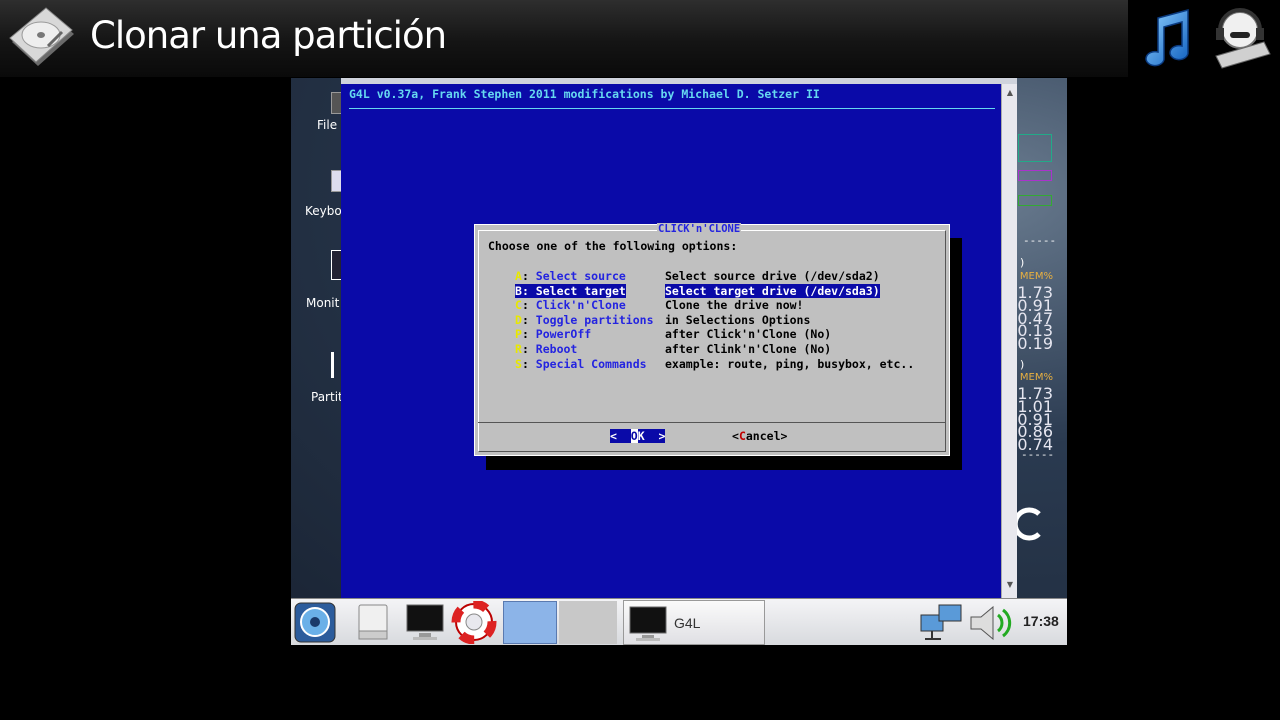  What do you see at coordinates (1243, 38) in the screenshot?
I see `dj-avatar-icon` at bounding box center [1243, 38].